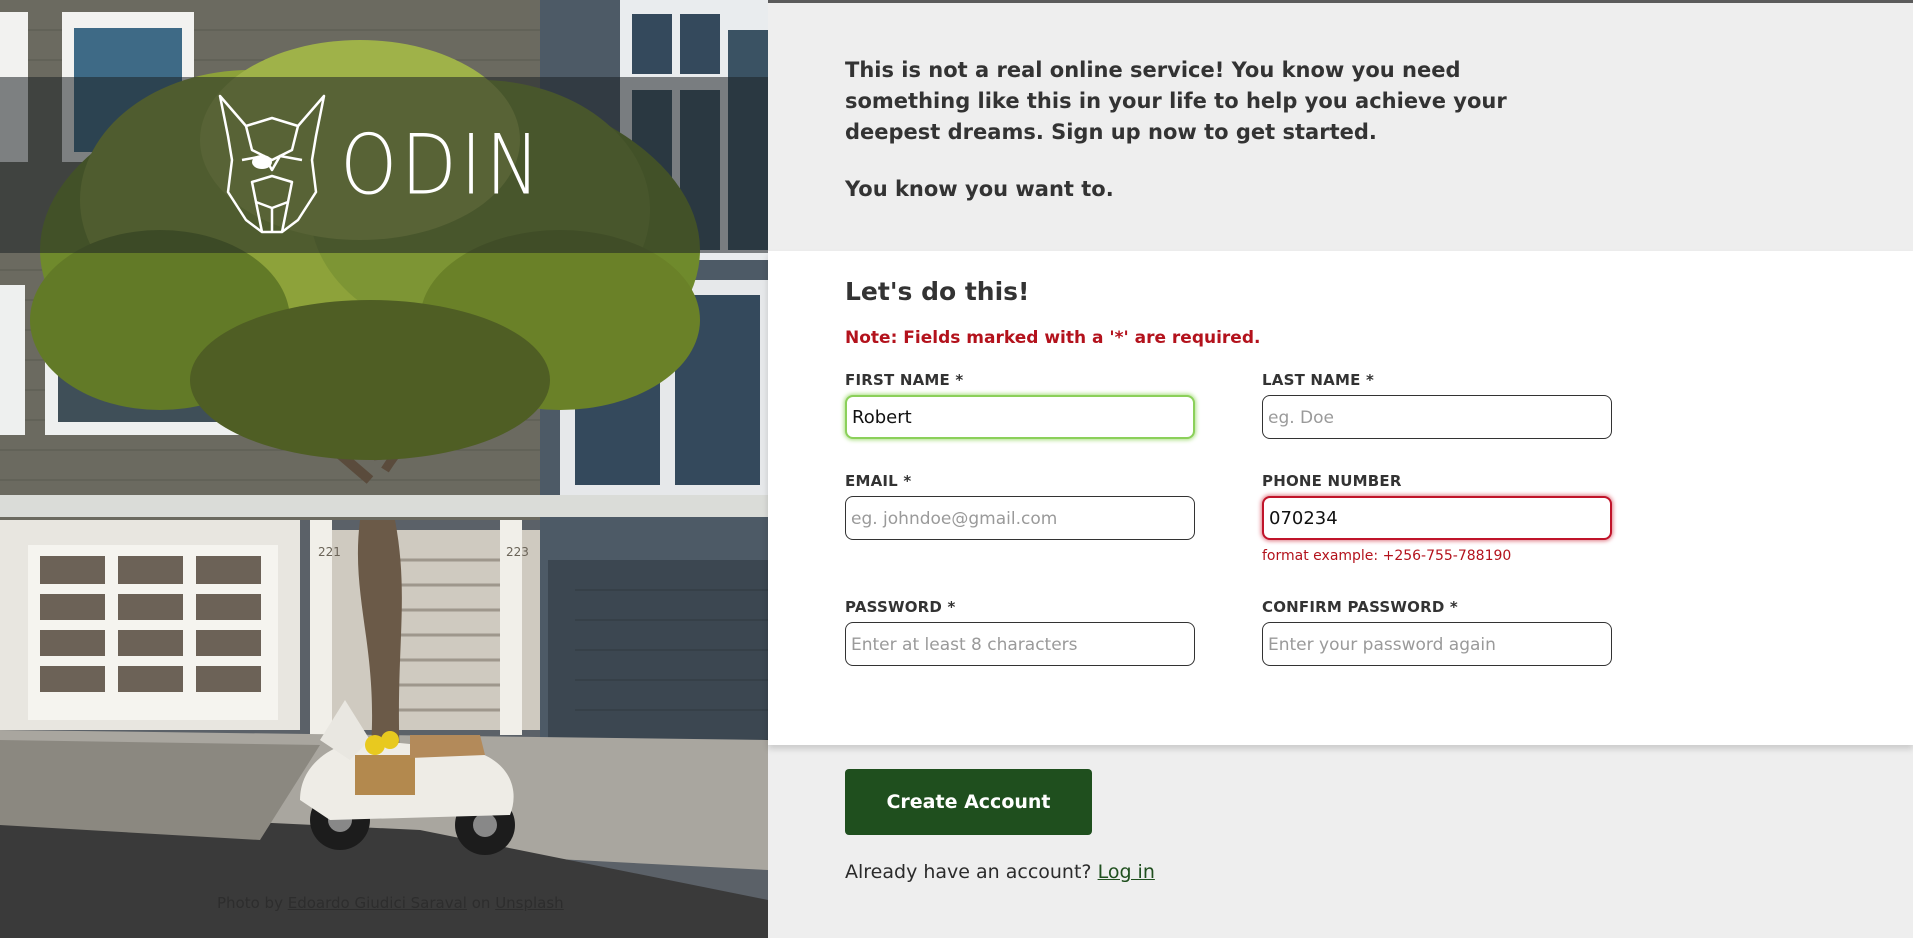 This screenshot has height=938, width=1913. Describe the element at coordinates (900, 607) in the screenshot. I see `password-label: PASSWORD *` at that location.